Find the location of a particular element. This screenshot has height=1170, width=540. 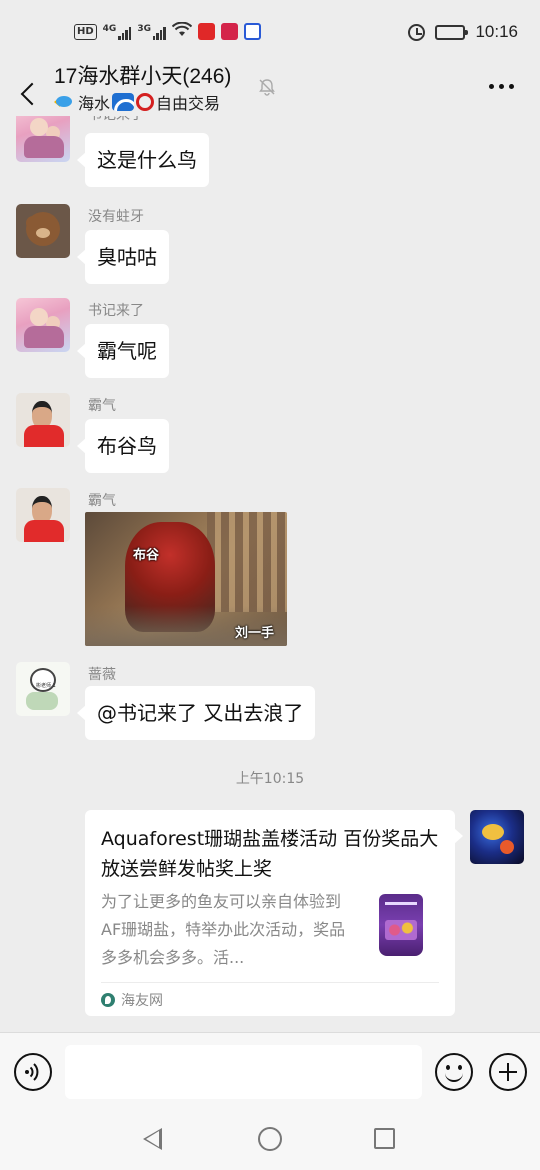

chat-title: 17海水群小天(246) is located at coordinates (142, 75).